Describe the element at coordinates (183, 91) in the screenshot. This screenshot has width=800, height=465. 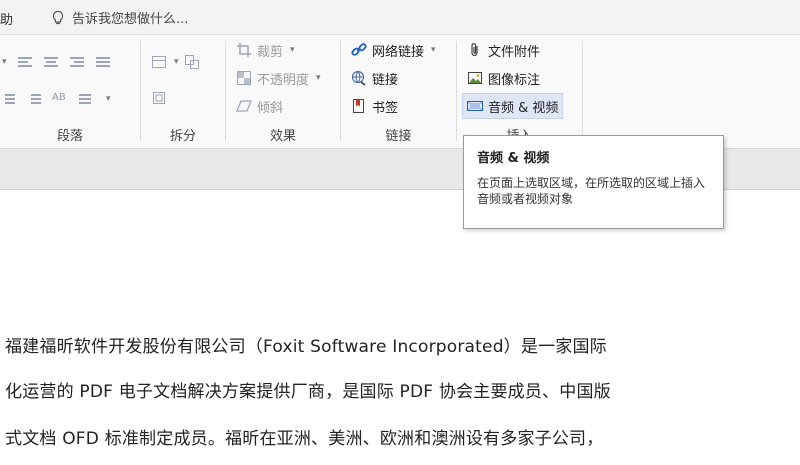
I see `group-split: ▾ 拆分` at that location.